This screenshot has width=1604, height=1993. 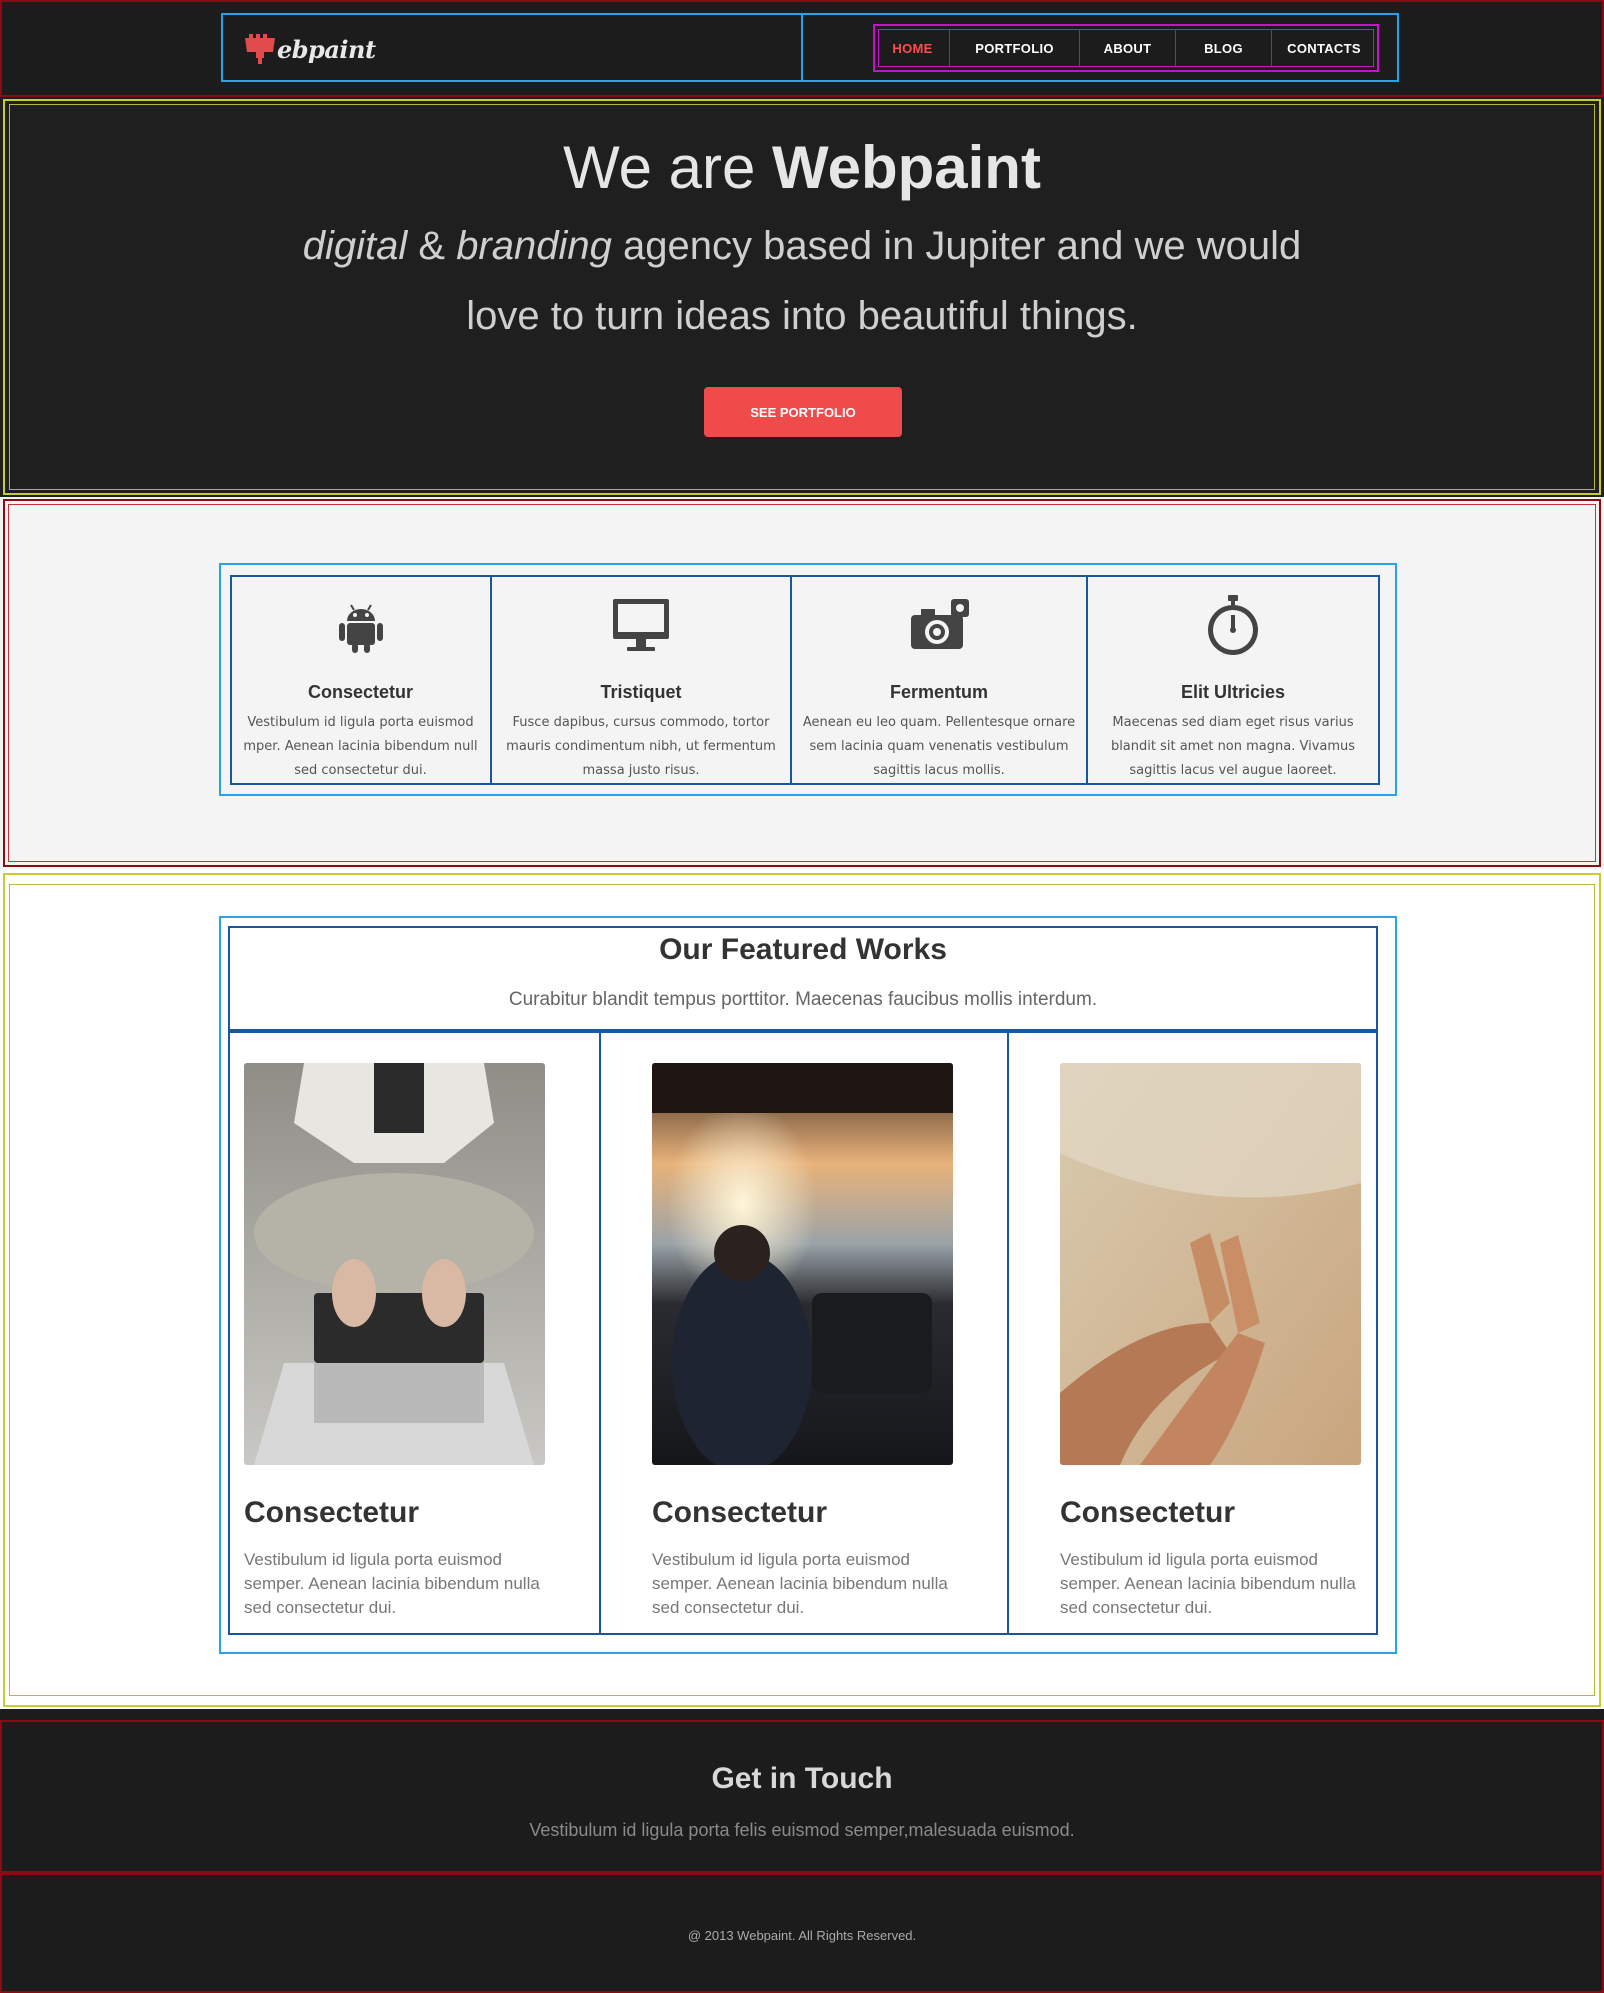 What do you see at coordinates (913, 48) in the screenshot?
I see `nav-home: HOME` at bounding box center [913, 48].